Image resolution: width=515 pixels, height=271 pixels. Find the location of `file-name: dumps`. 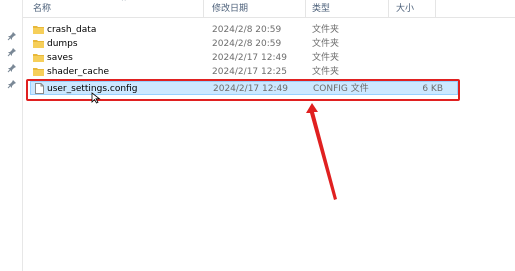

file-name: dumps is located at coordinates (62, 44).